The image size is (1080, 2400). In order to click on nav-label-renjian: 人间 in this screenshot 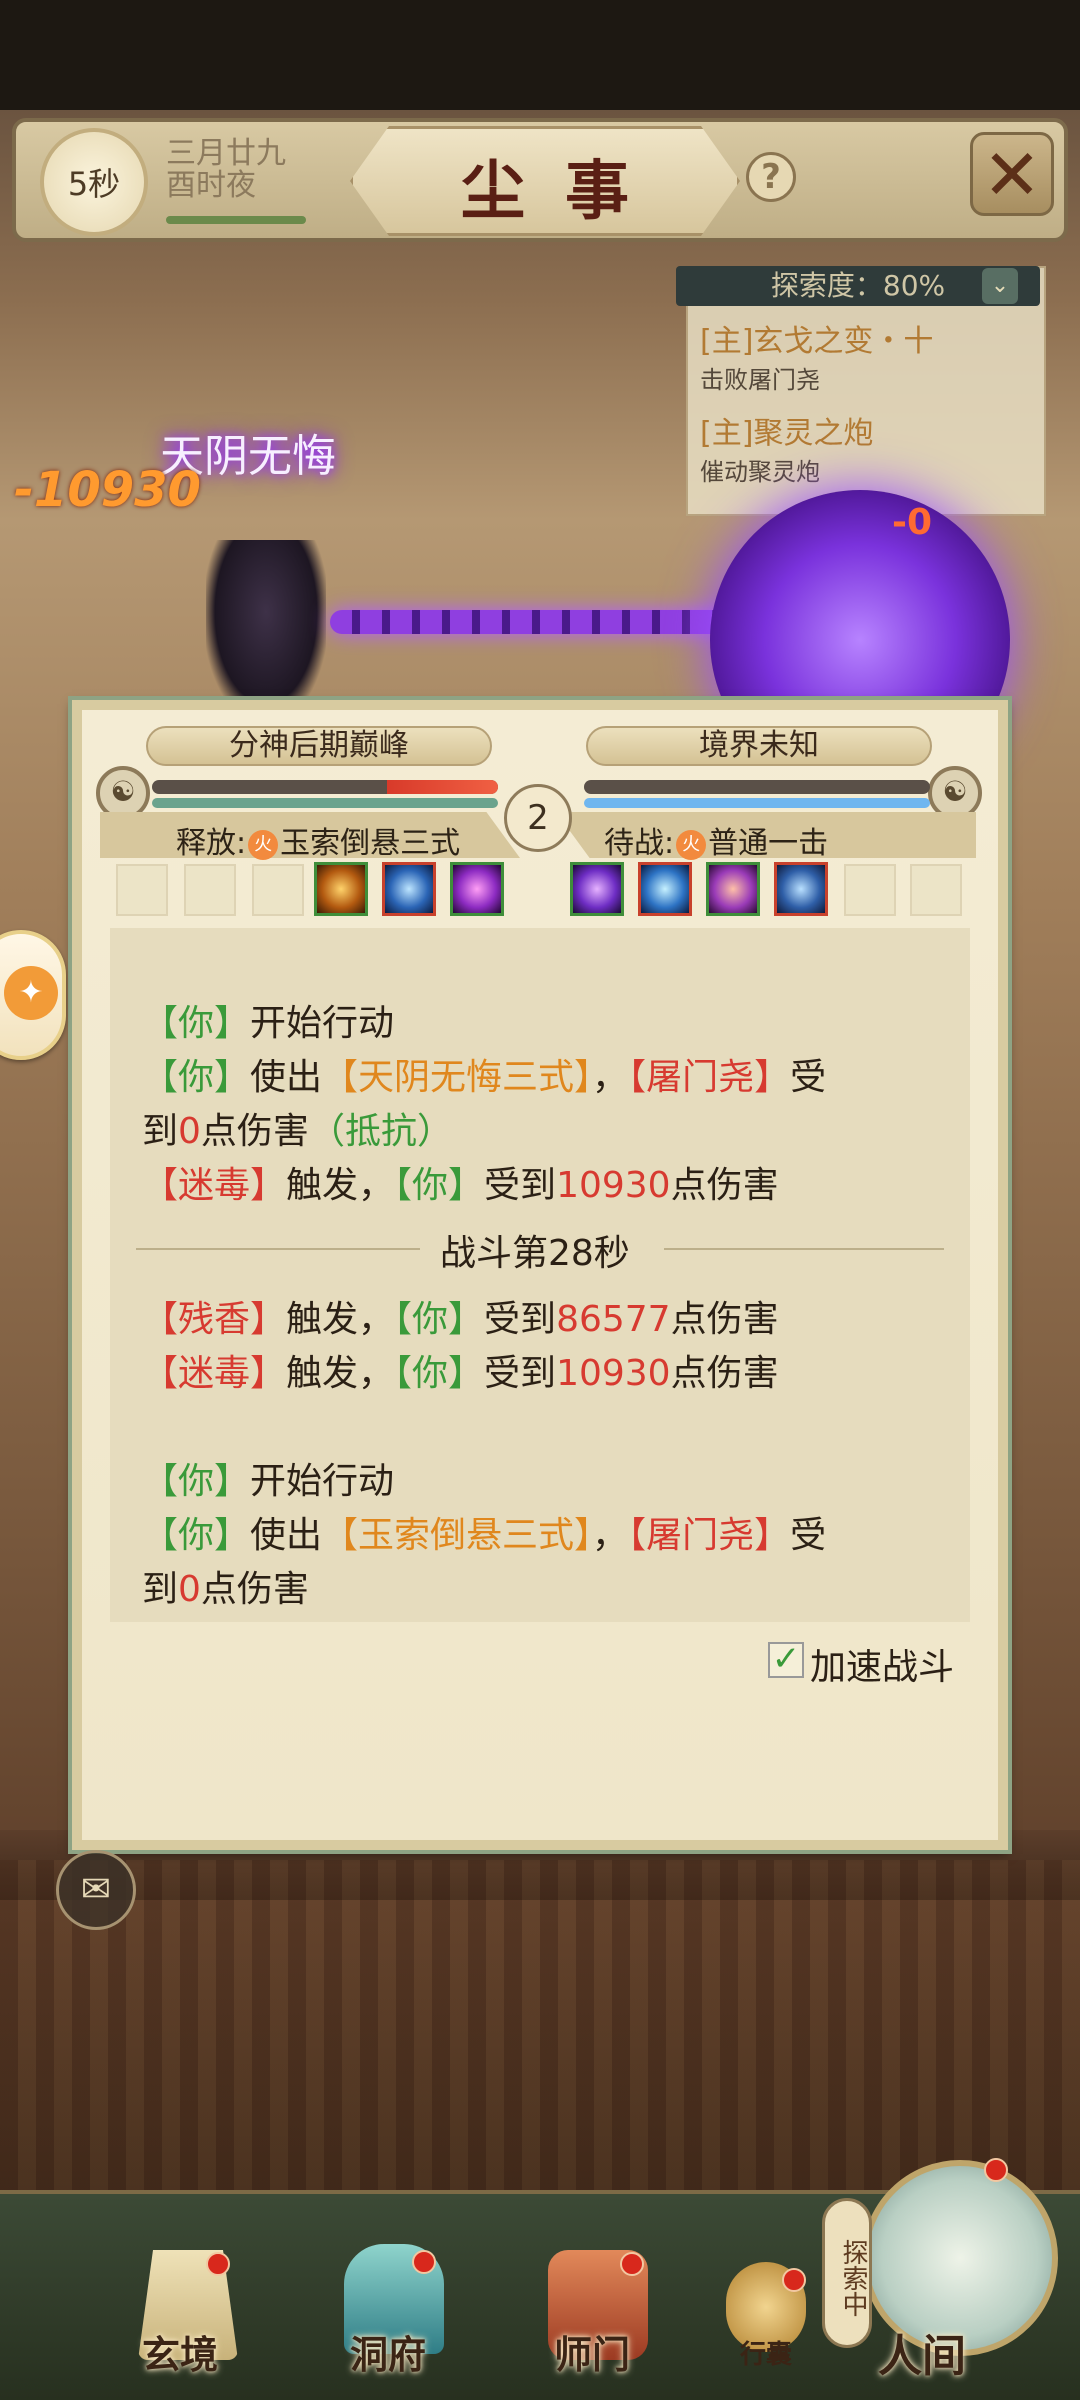, I will do `click(922, 2352)`.